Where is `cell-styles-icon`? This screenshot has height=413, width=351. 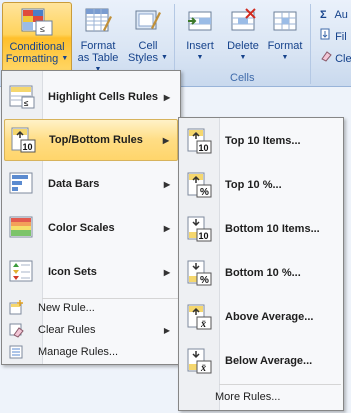
cell-styles-icon is located at coordinates (148, 20).